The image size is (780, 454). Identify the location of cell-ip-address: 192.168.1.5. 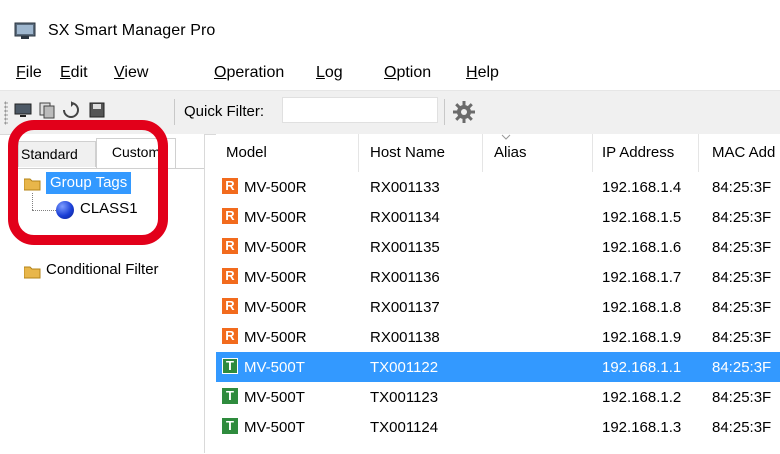
(642, 217).